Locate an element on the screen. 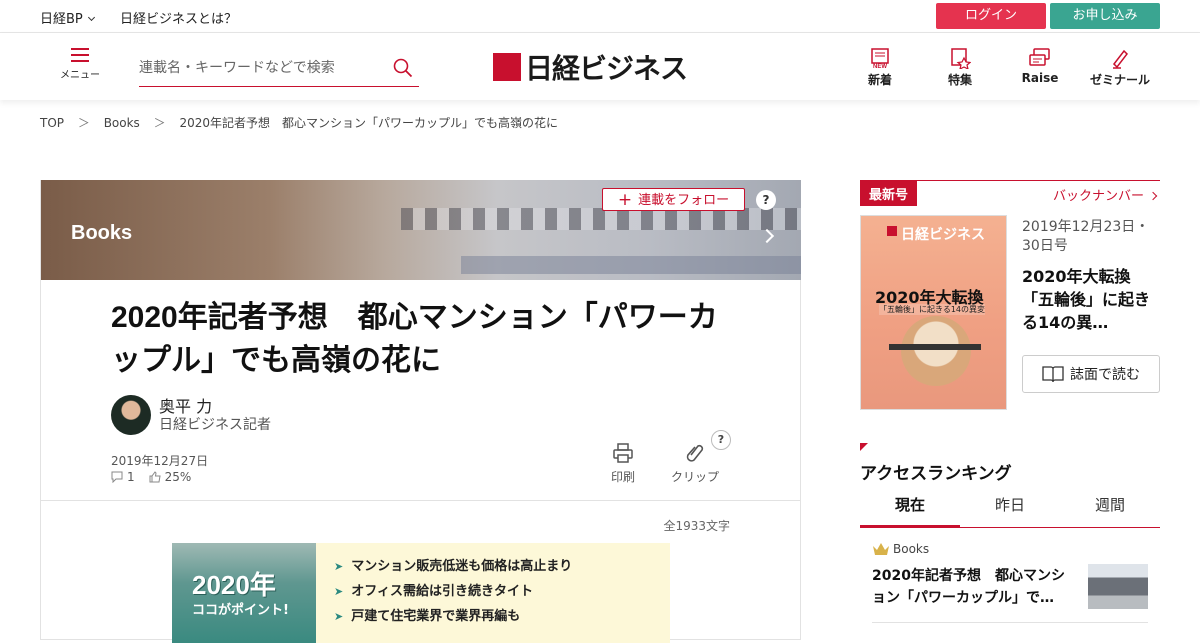 The height and width of the screenshot is (643, 1200). login-button: ログイン is located at coordinates (991, 16).